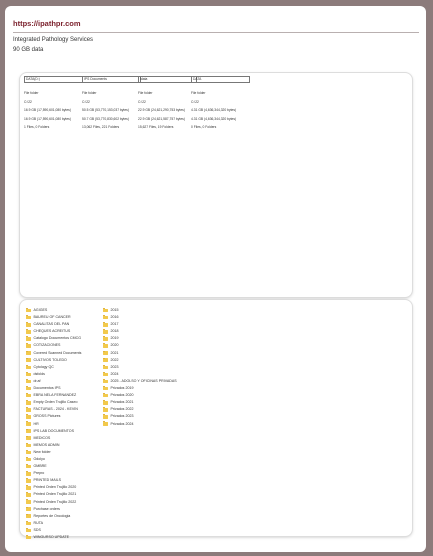 The height and width of the screenshot is (556, 433). What do you see at coordinates (53, 338) in the screenshot?
I see `folder-item: Catalogo Documentos CMCG` at bounding box center [53, 338].